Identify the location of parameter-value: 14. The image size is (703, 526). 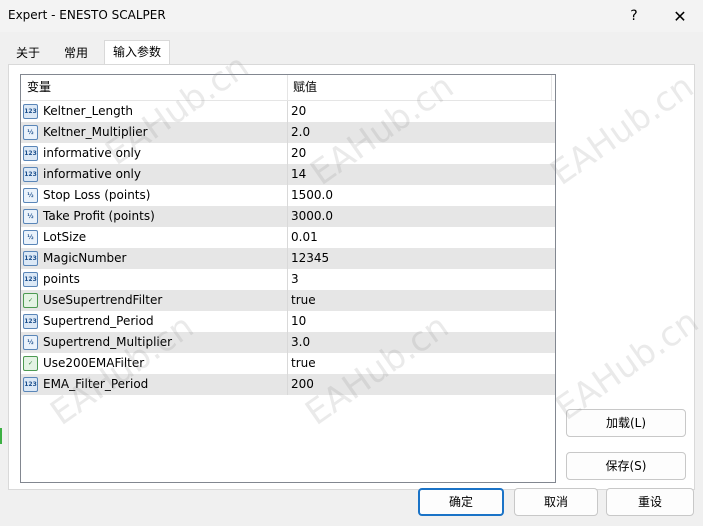
(298, 174).